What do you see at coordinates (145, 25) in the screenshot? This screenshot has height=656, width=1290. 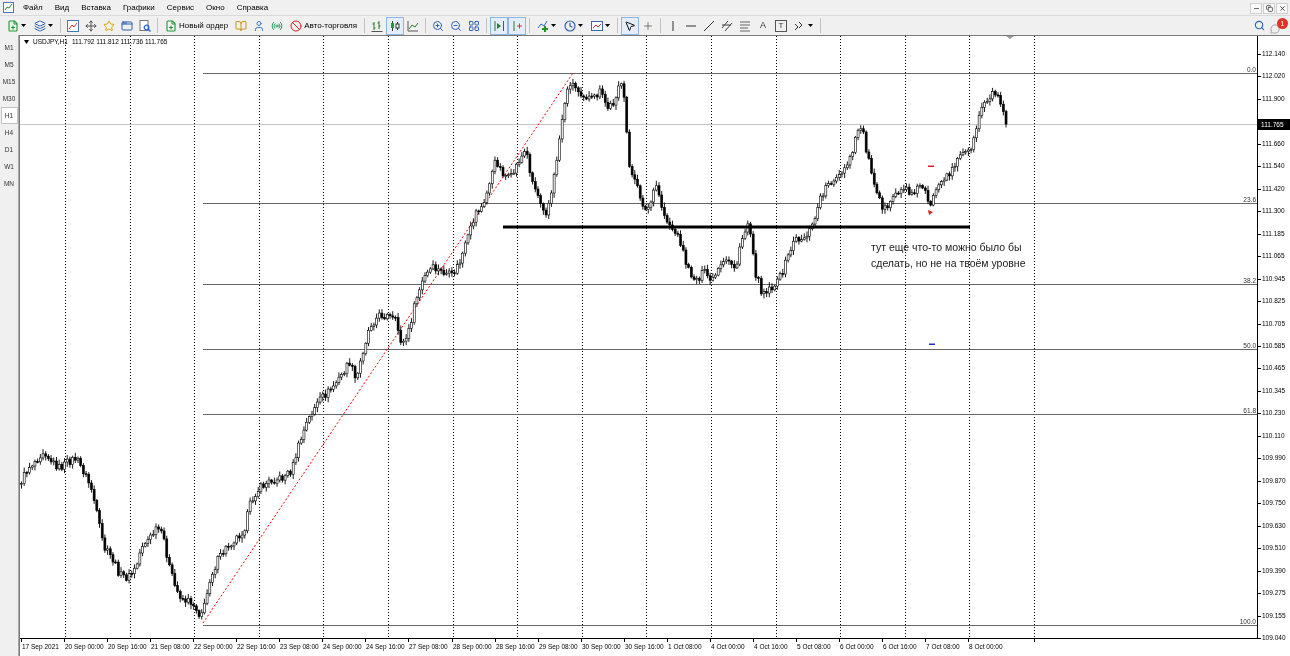 I see `magnifier-document-icon` at bounding box center [145, 25].